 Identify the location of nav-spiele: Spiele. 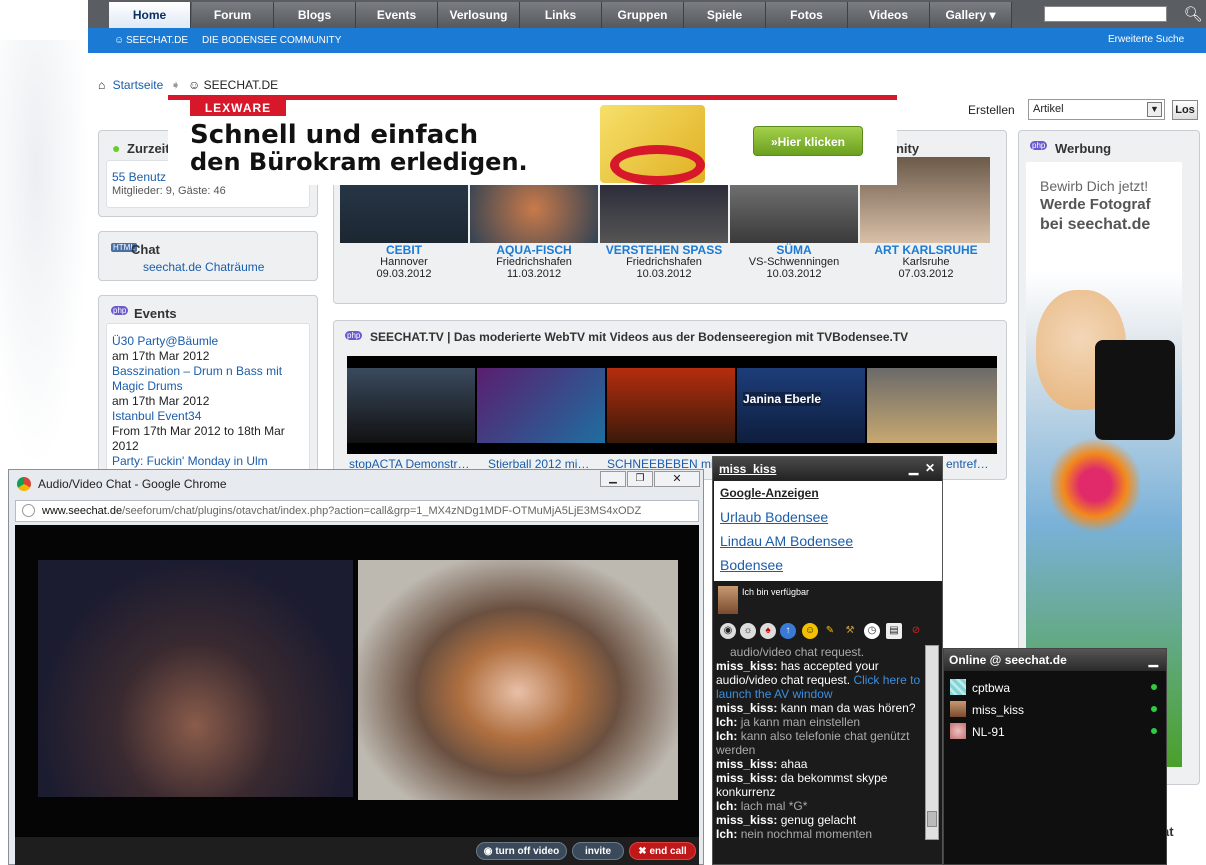
(725, 15).